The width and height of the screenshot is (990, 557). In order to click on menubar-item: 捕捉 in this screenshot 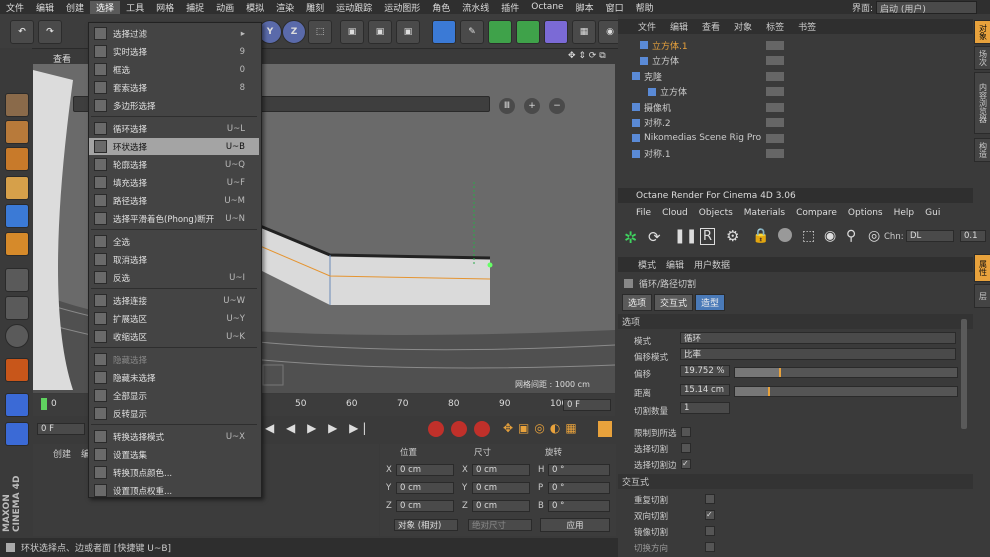, I will do `click(195, 7)`.